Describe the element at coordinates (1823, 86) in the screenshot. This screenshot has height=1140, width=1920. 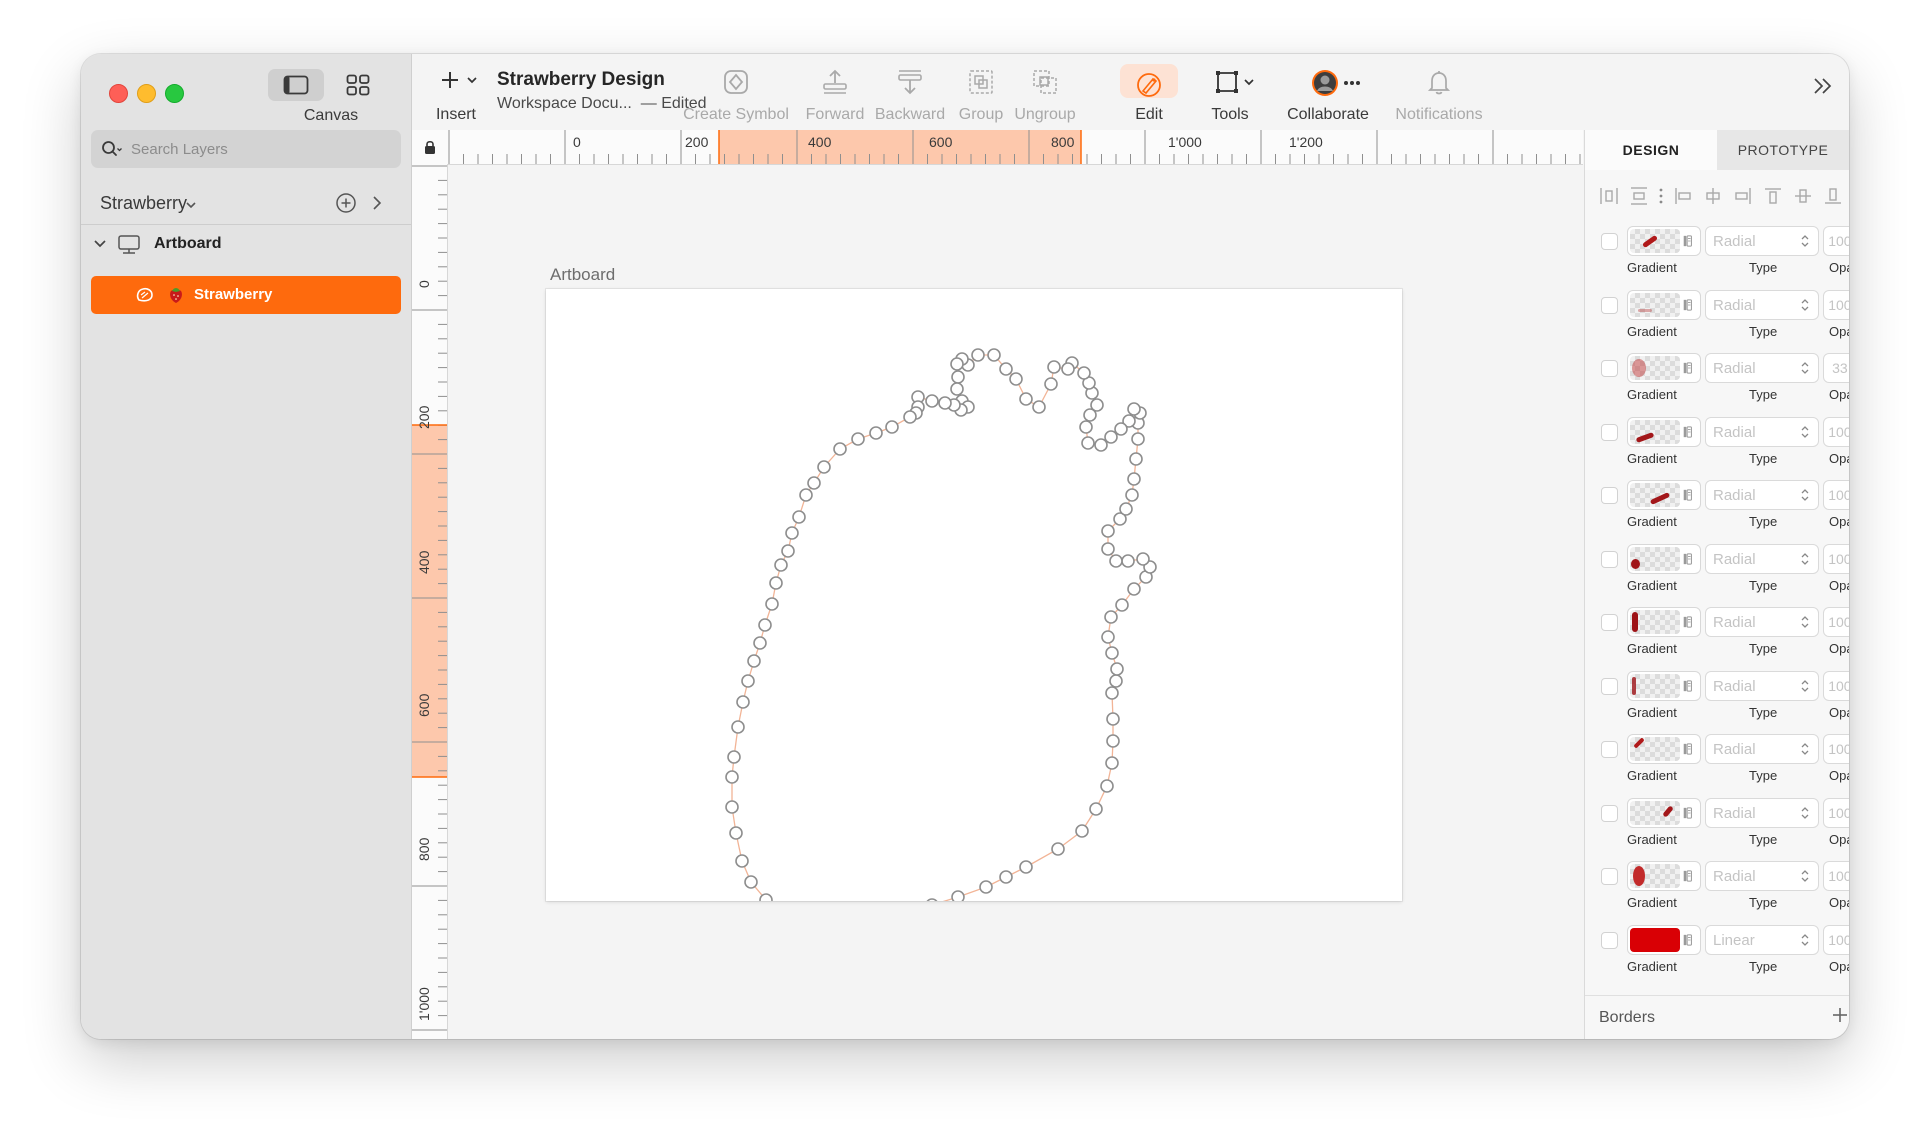
I see `chevron-double-right-icon` at that location.